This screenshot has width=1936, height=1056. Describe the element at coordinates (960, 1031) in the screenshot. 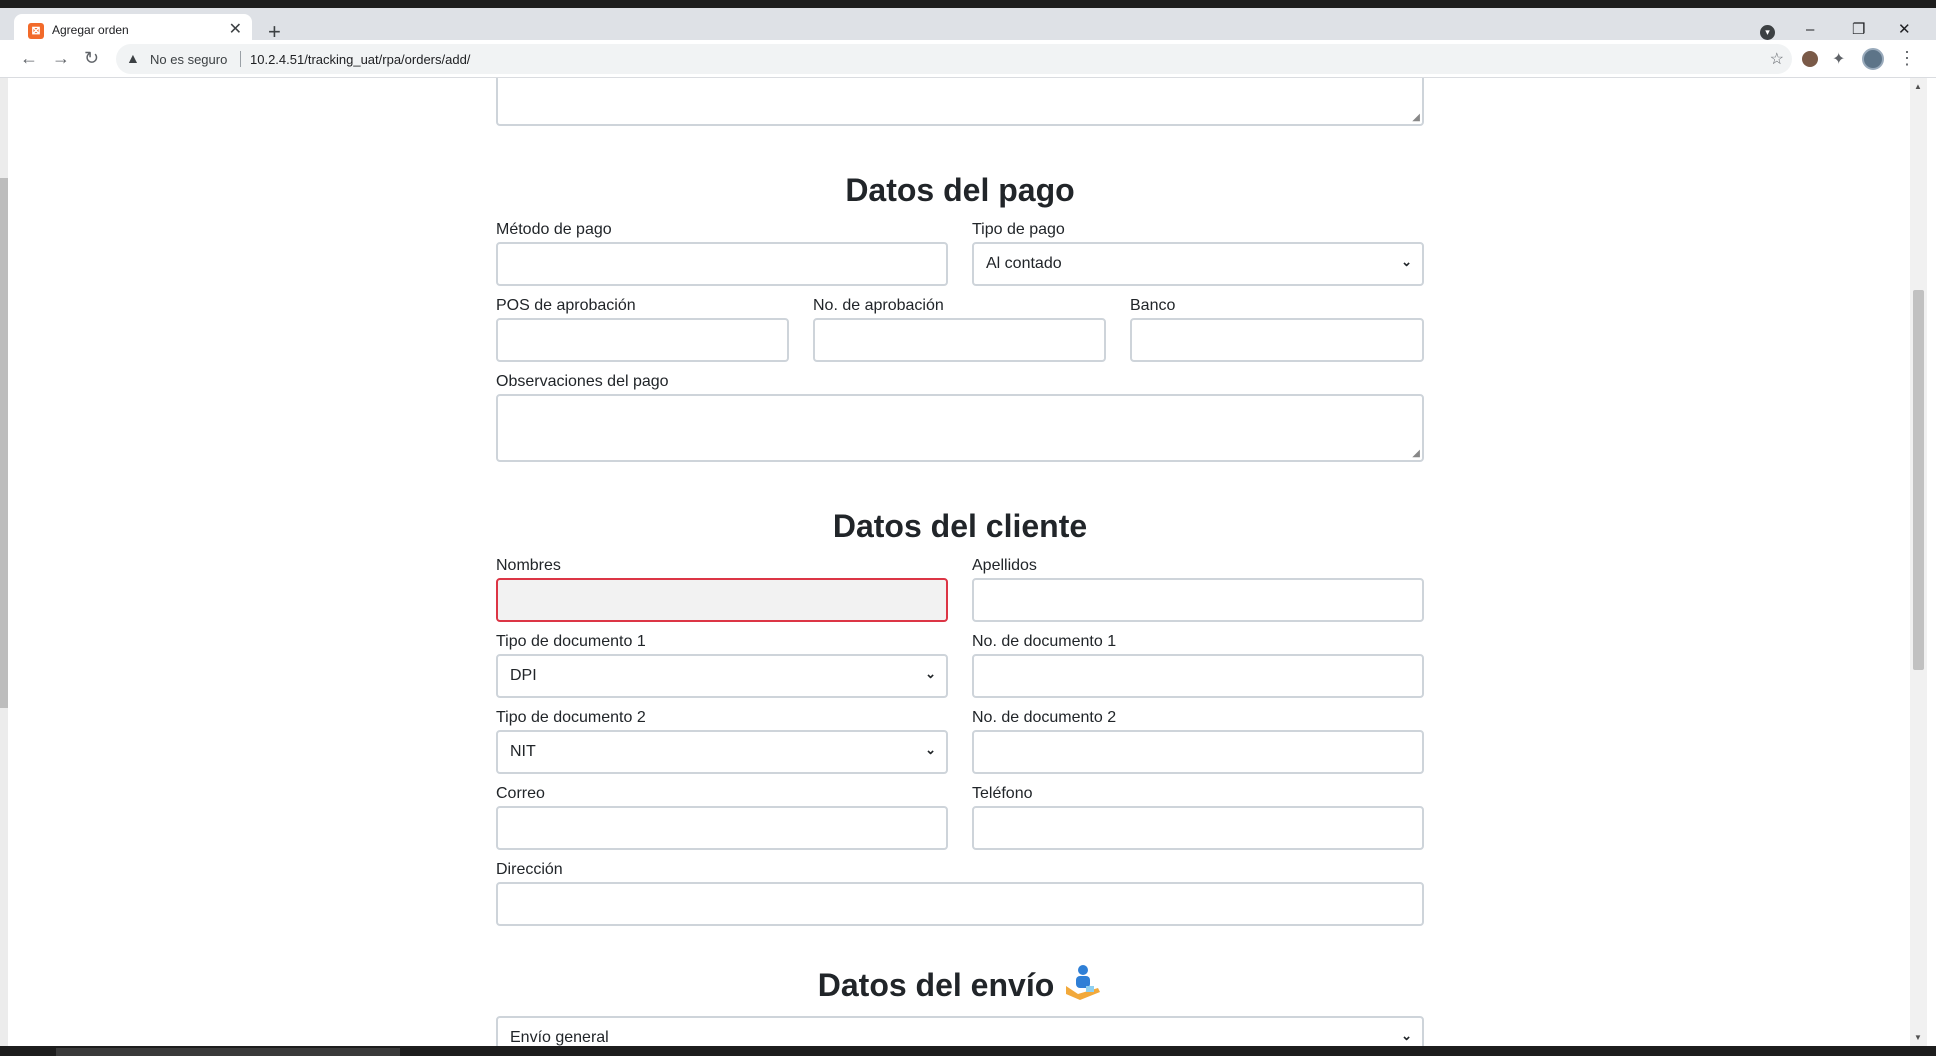

I see `shipping-type-select: Envío general ⌄` at that location.